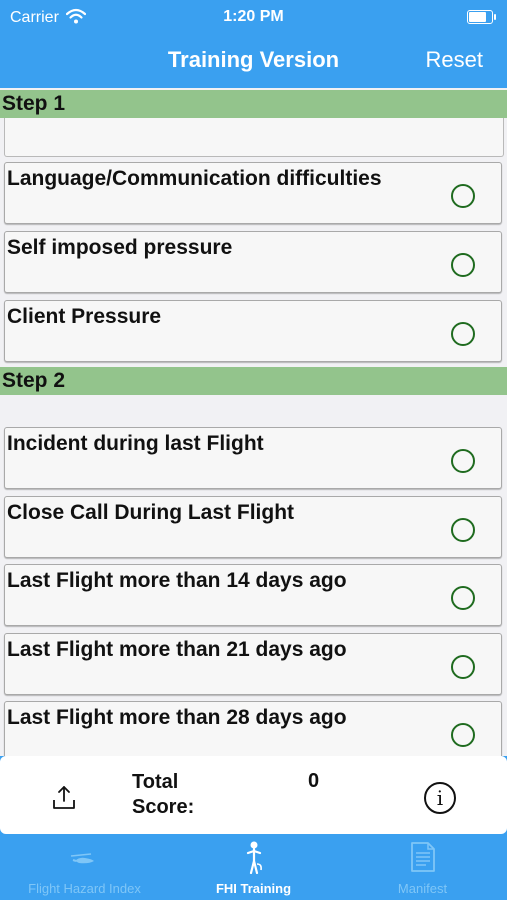  I want to click on list-item: Last Flight more than 28 days ago, so click(253, 728).